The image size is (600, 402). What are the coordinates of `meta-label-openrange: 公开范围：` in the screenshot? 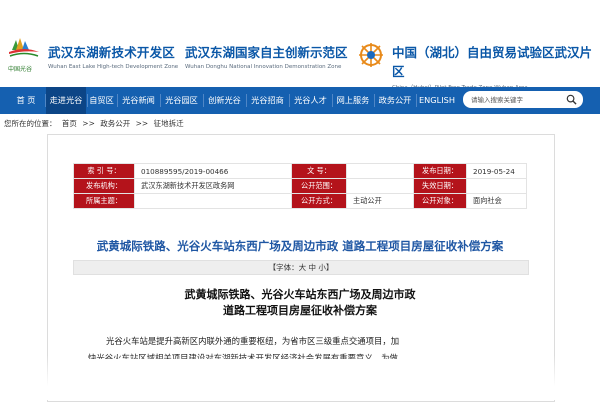 It's located at (319, 186).